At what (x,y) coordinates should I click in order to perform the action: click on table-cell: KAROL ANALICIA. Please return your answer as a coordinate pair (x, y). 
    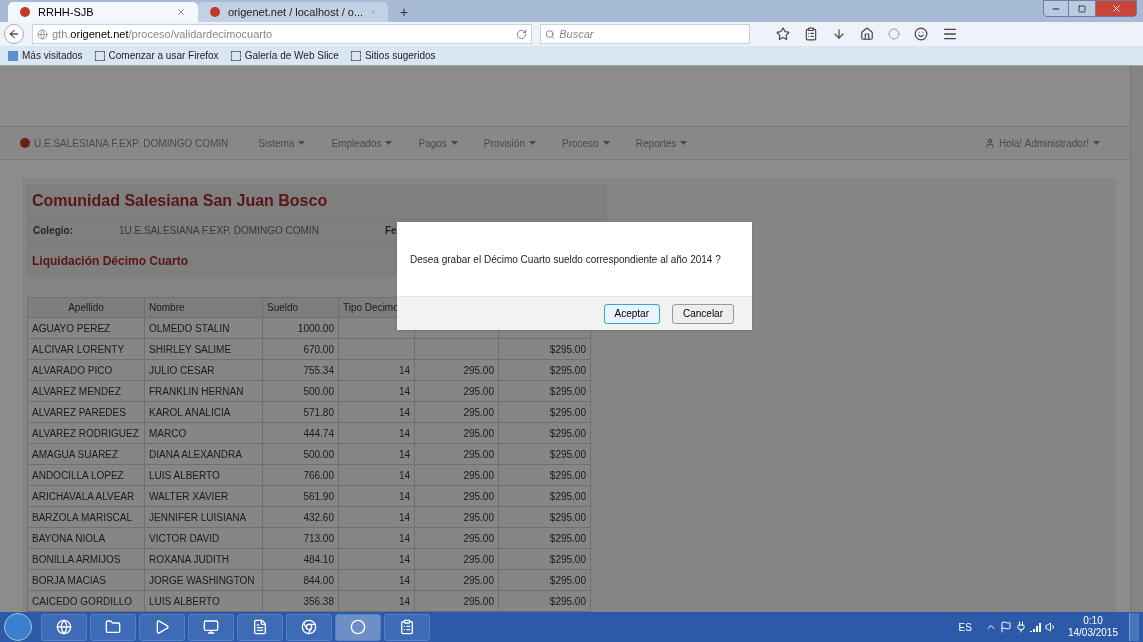
    Looking at the image, I should click on (190, 412).